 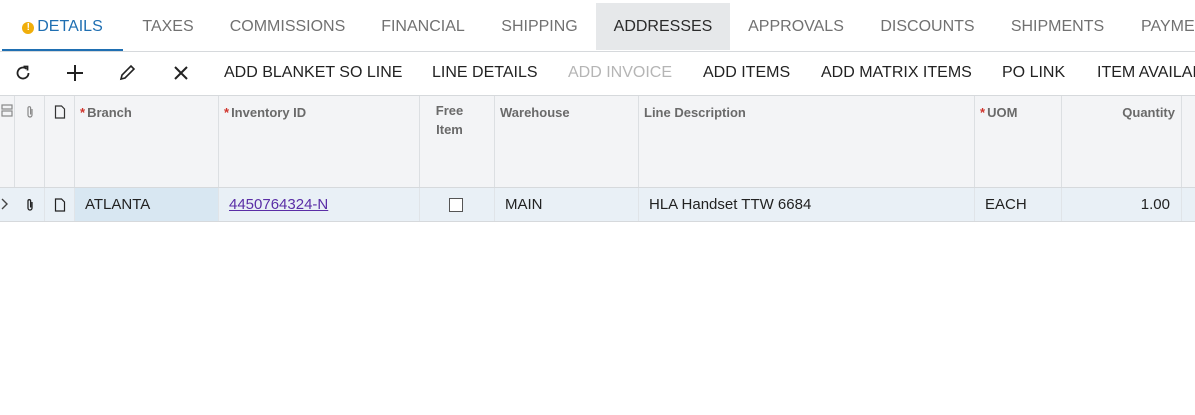 What do you see at coordinates (1122, 204) in the screenshot?
I see `quantity-cell: 1.00` at bounding box center [1122, 204].